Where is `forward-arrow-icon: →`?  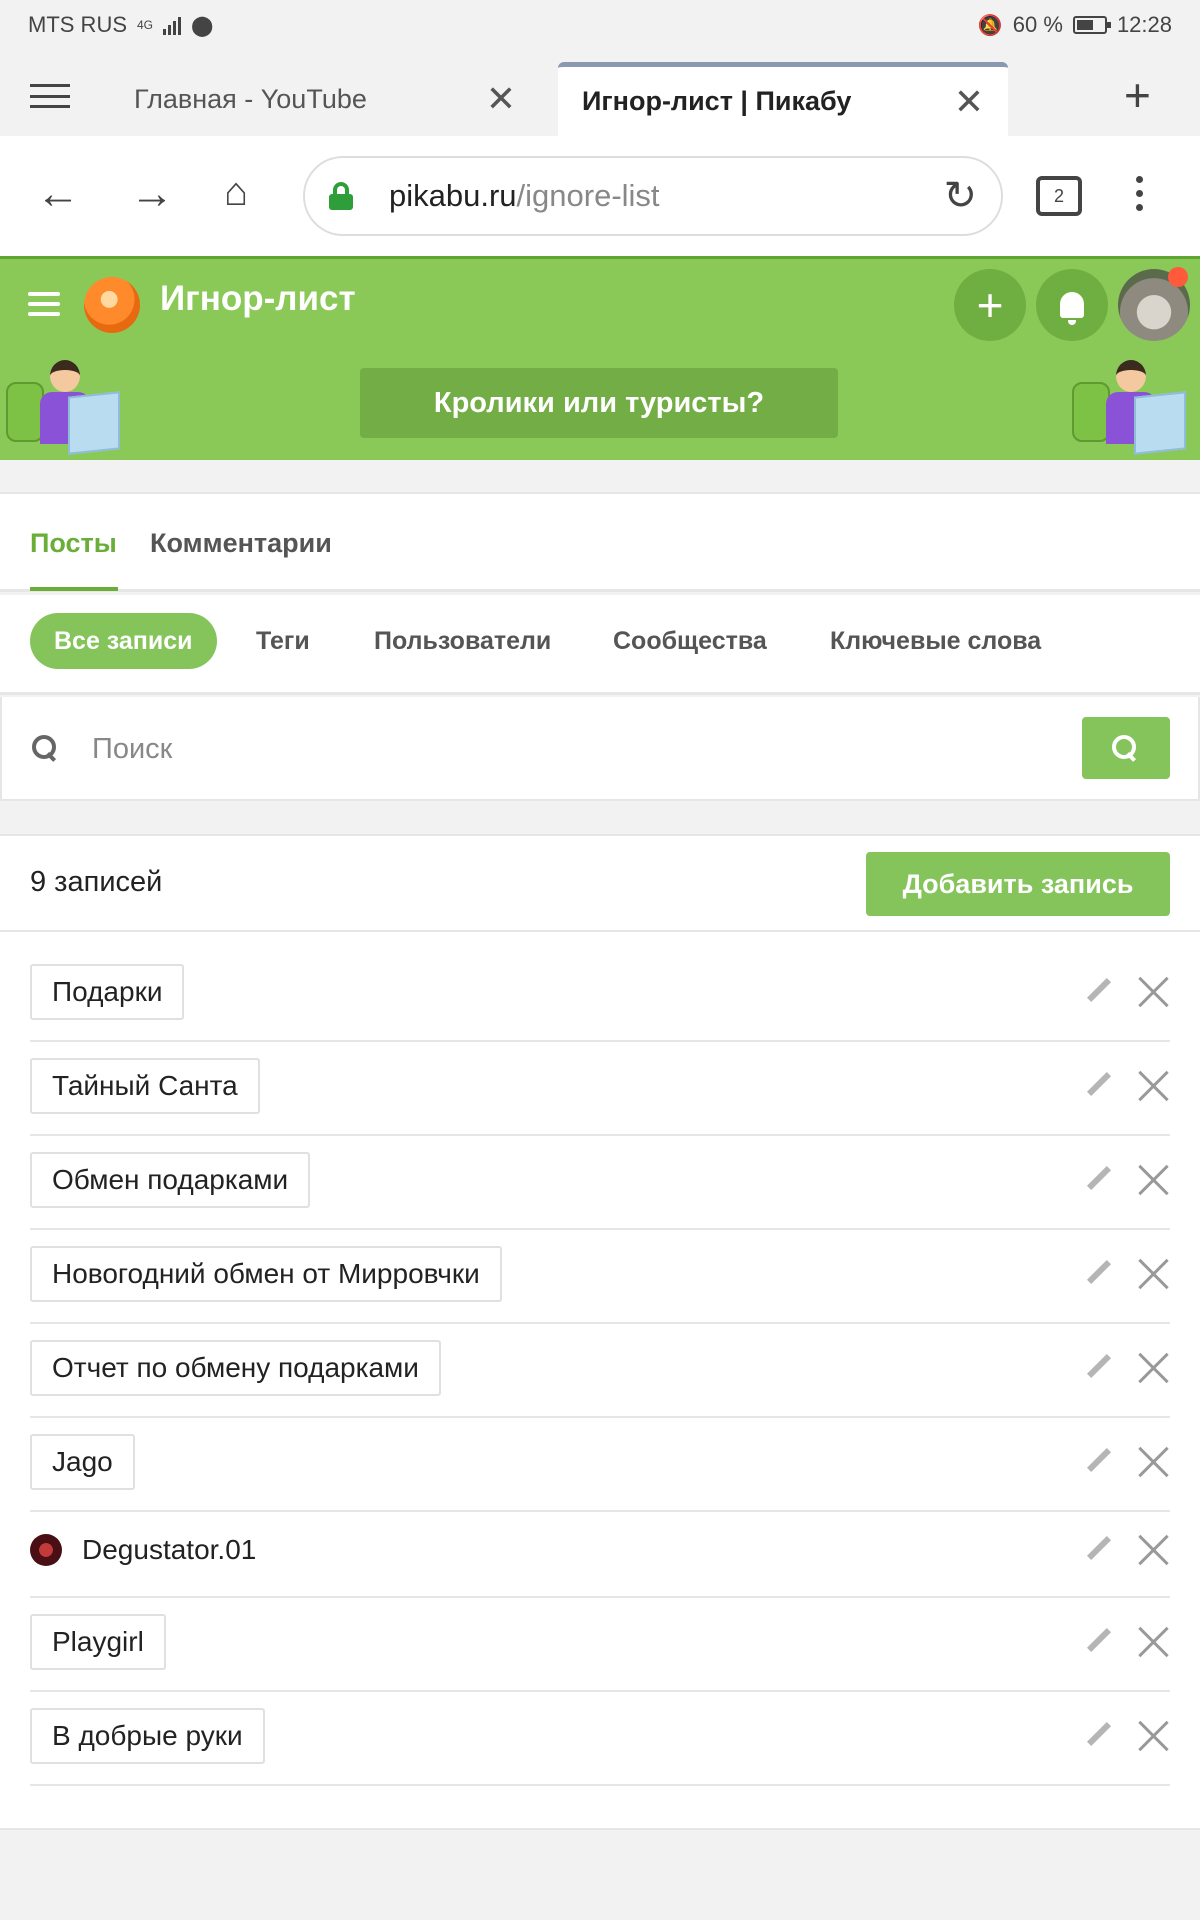
forward-arrow-icon: → is located at coordinates (152, 194).